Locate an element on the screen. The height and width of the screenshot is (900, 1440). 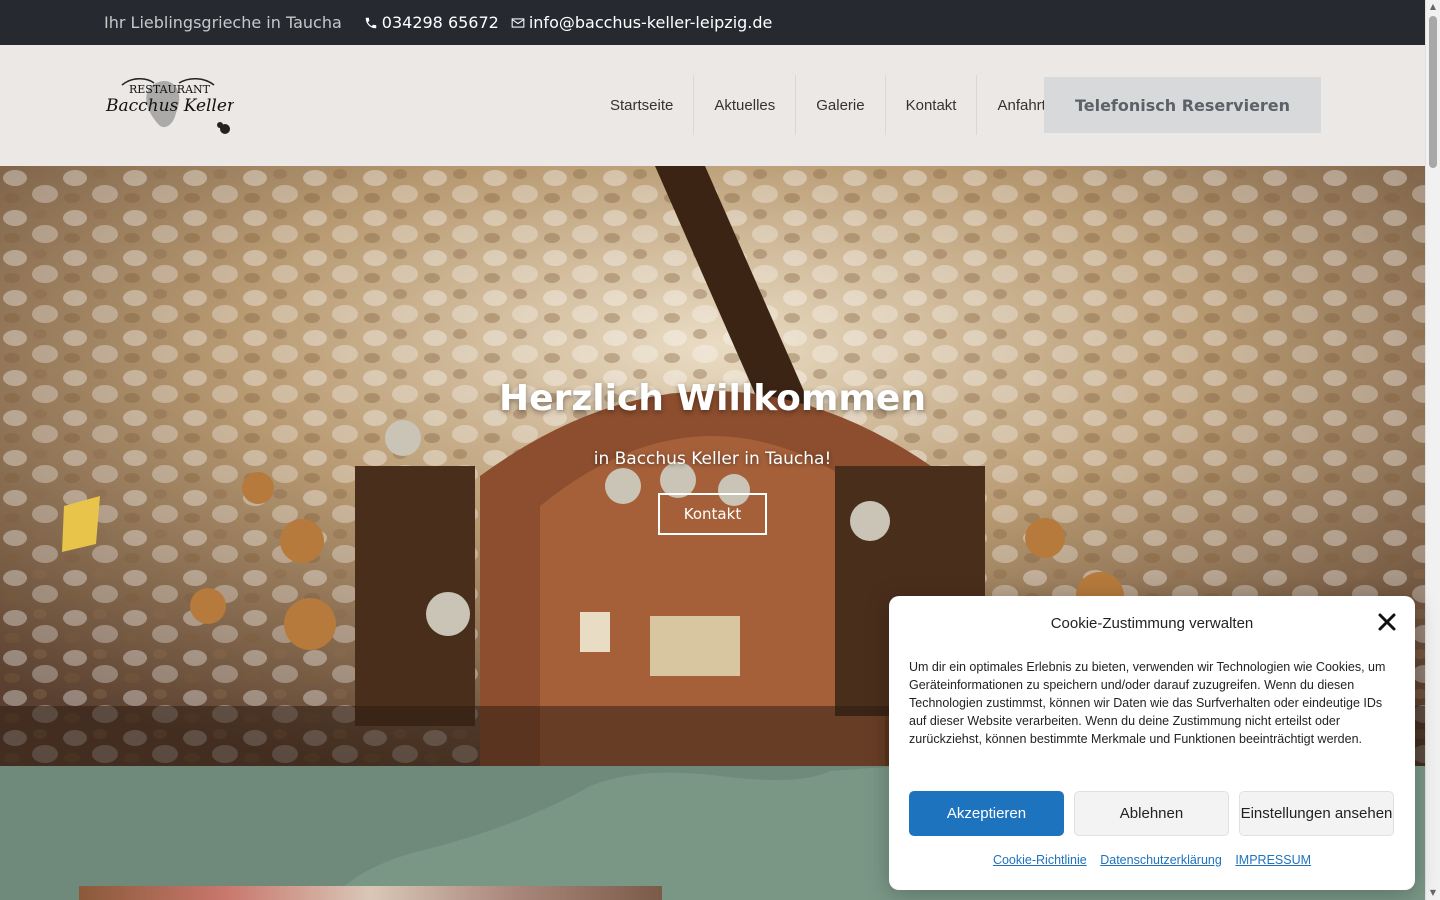
scroll-thumb is located at coordinates (1433, 92).